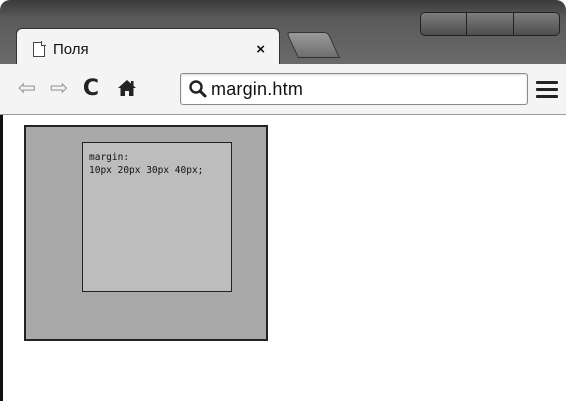 This screenshot has width=566, height=401. Describe the element at coordinates (198, 89) in the screenshot. I see `search-icon` at that location.